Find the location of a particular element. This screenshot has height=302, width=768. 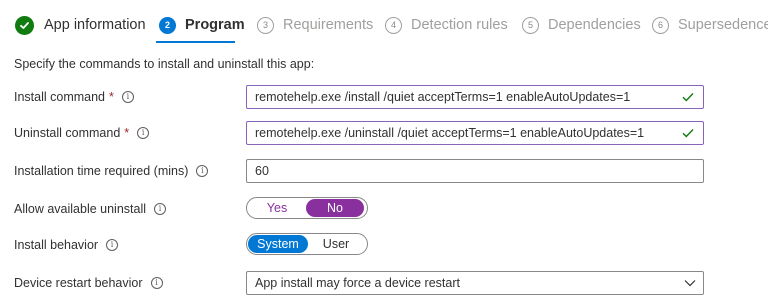

toggle-option-yes: Yes is located at coordinates (277, 208).